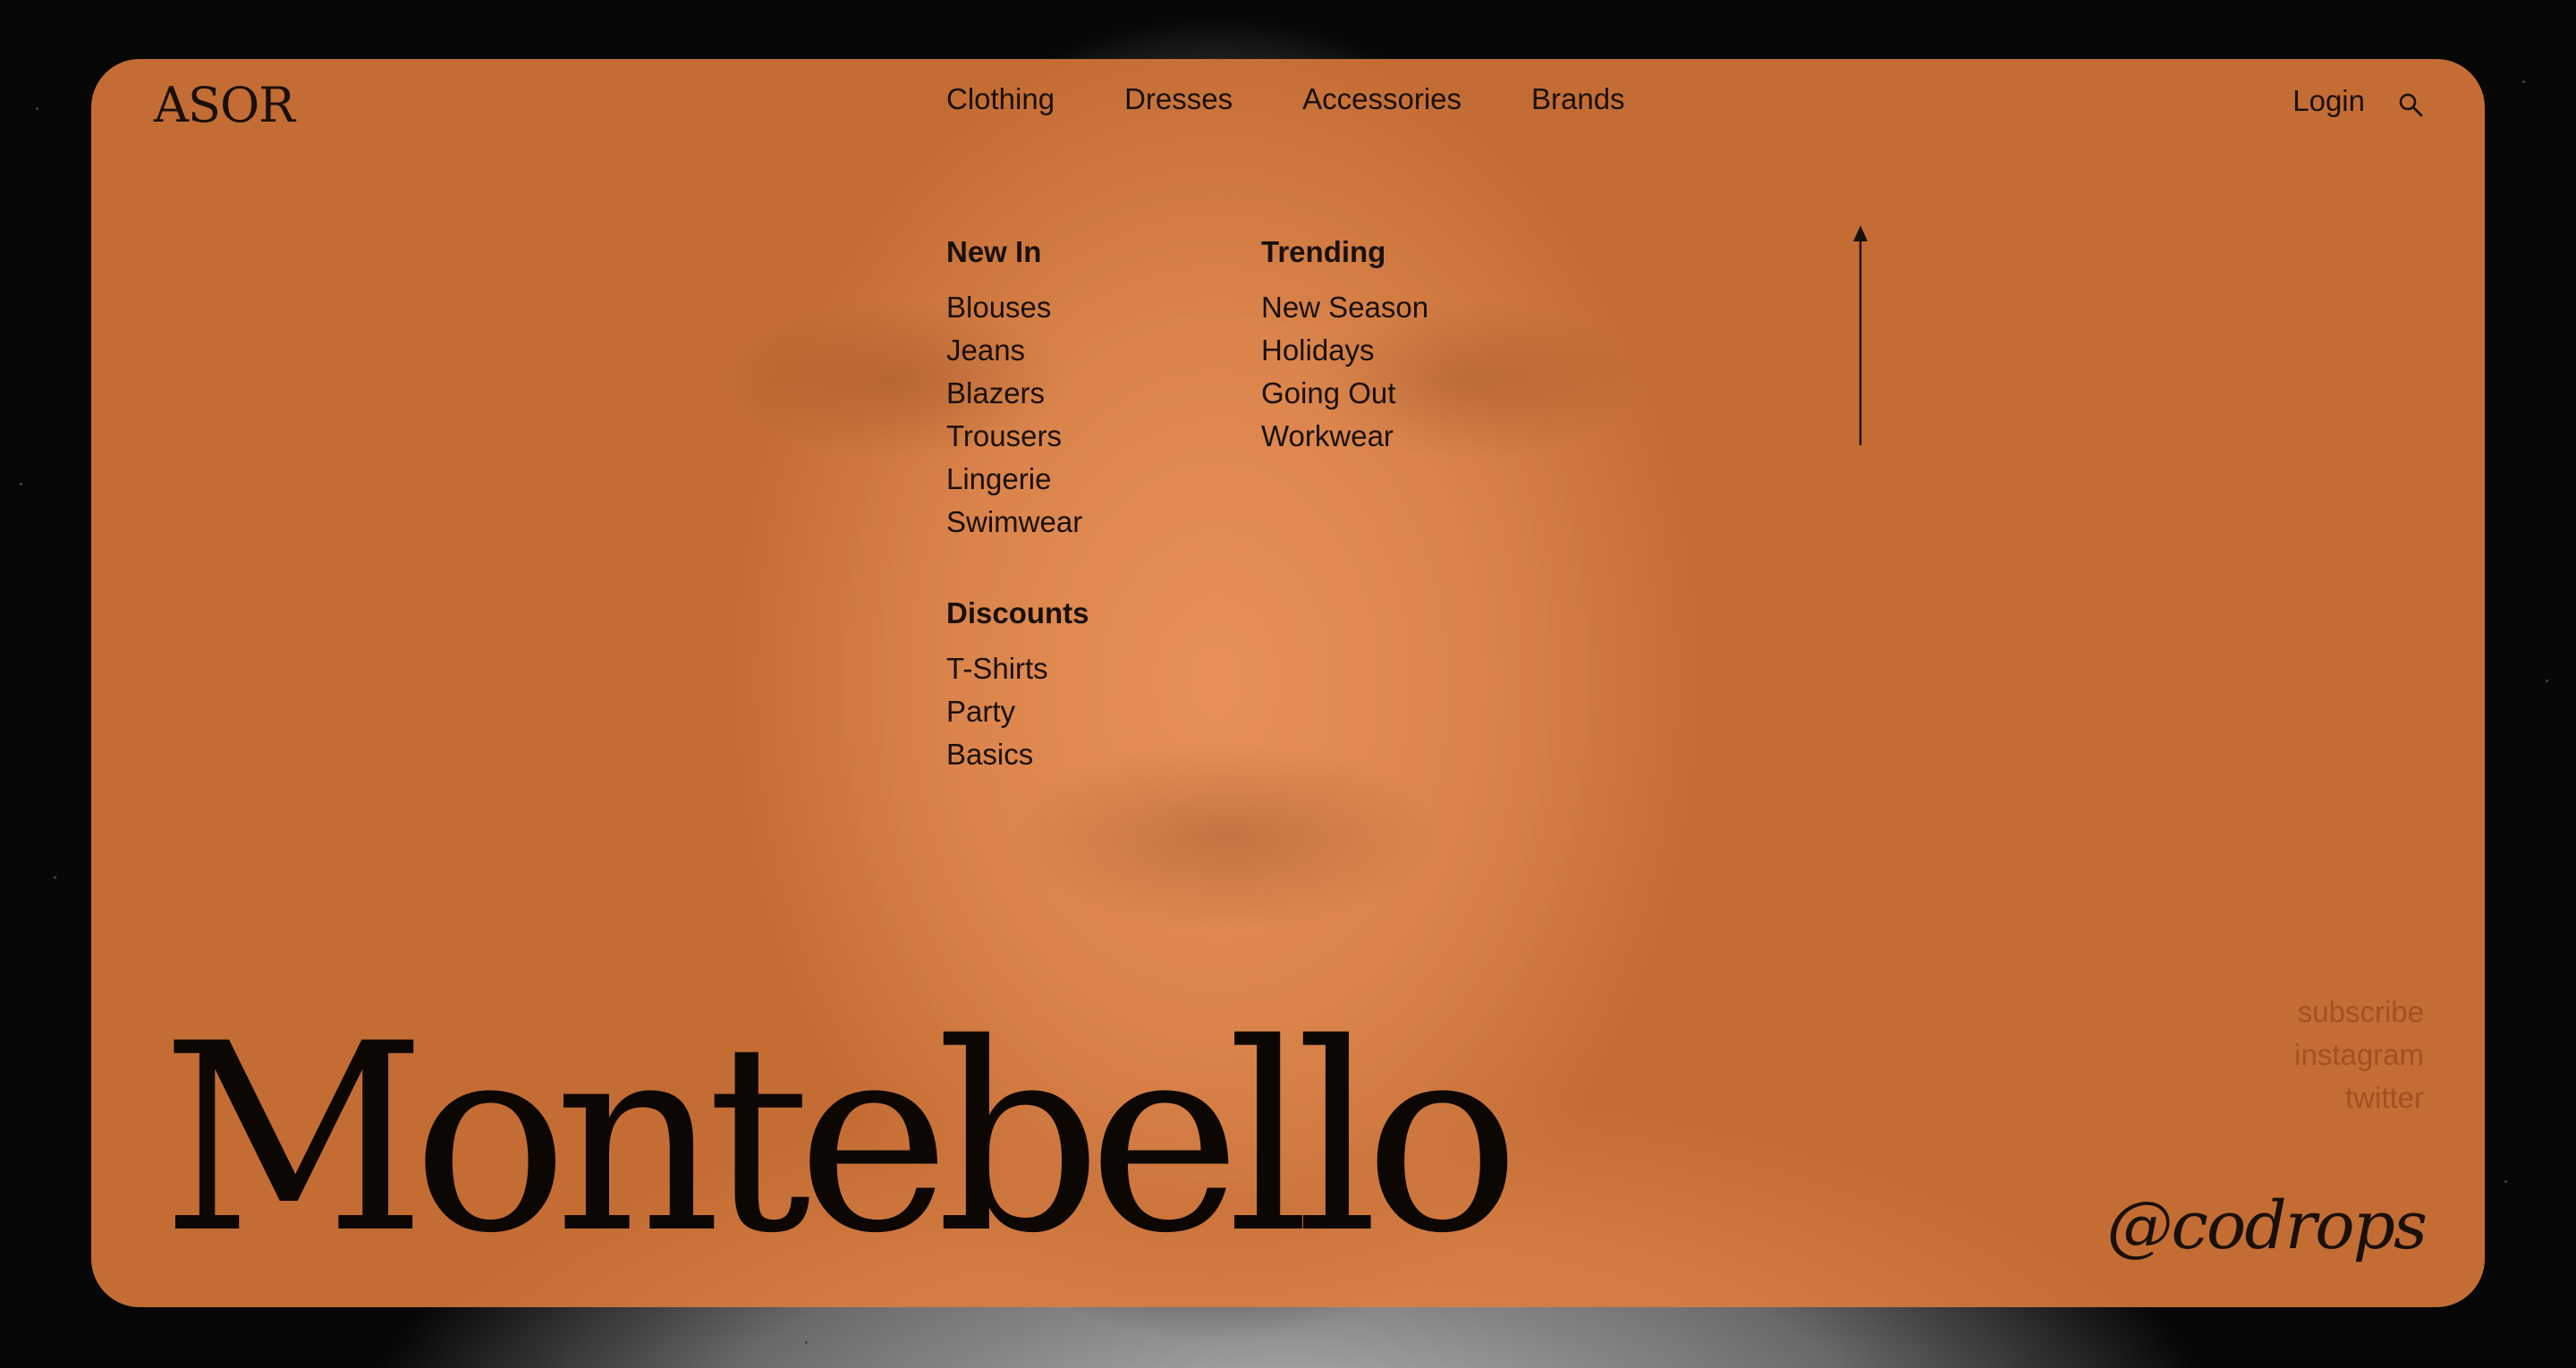 The width and height of the screenshot is (2576, 1368). Describe the element at coordinates (1344, 351) in the screenshot. I see `menu-item-holidays: Holidays` at that location.